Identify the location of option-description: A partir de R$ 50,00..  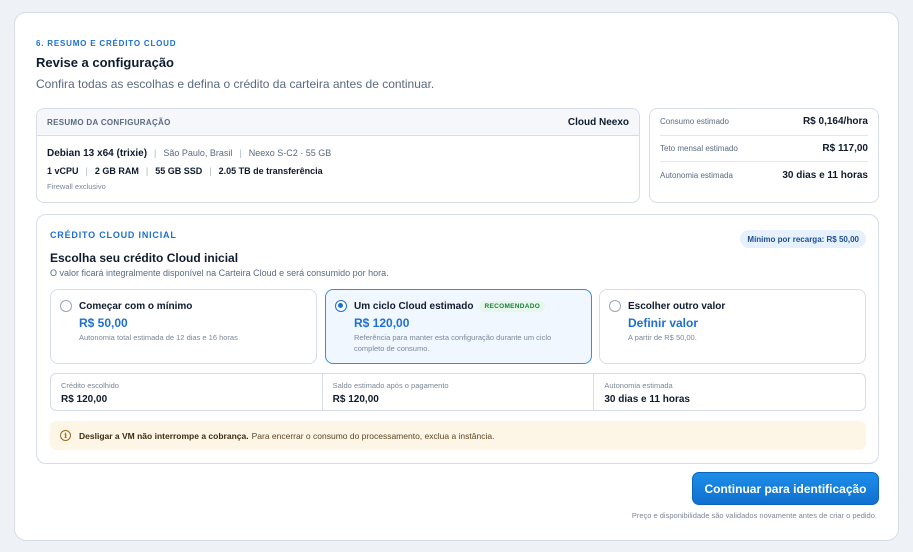
(662, 337).